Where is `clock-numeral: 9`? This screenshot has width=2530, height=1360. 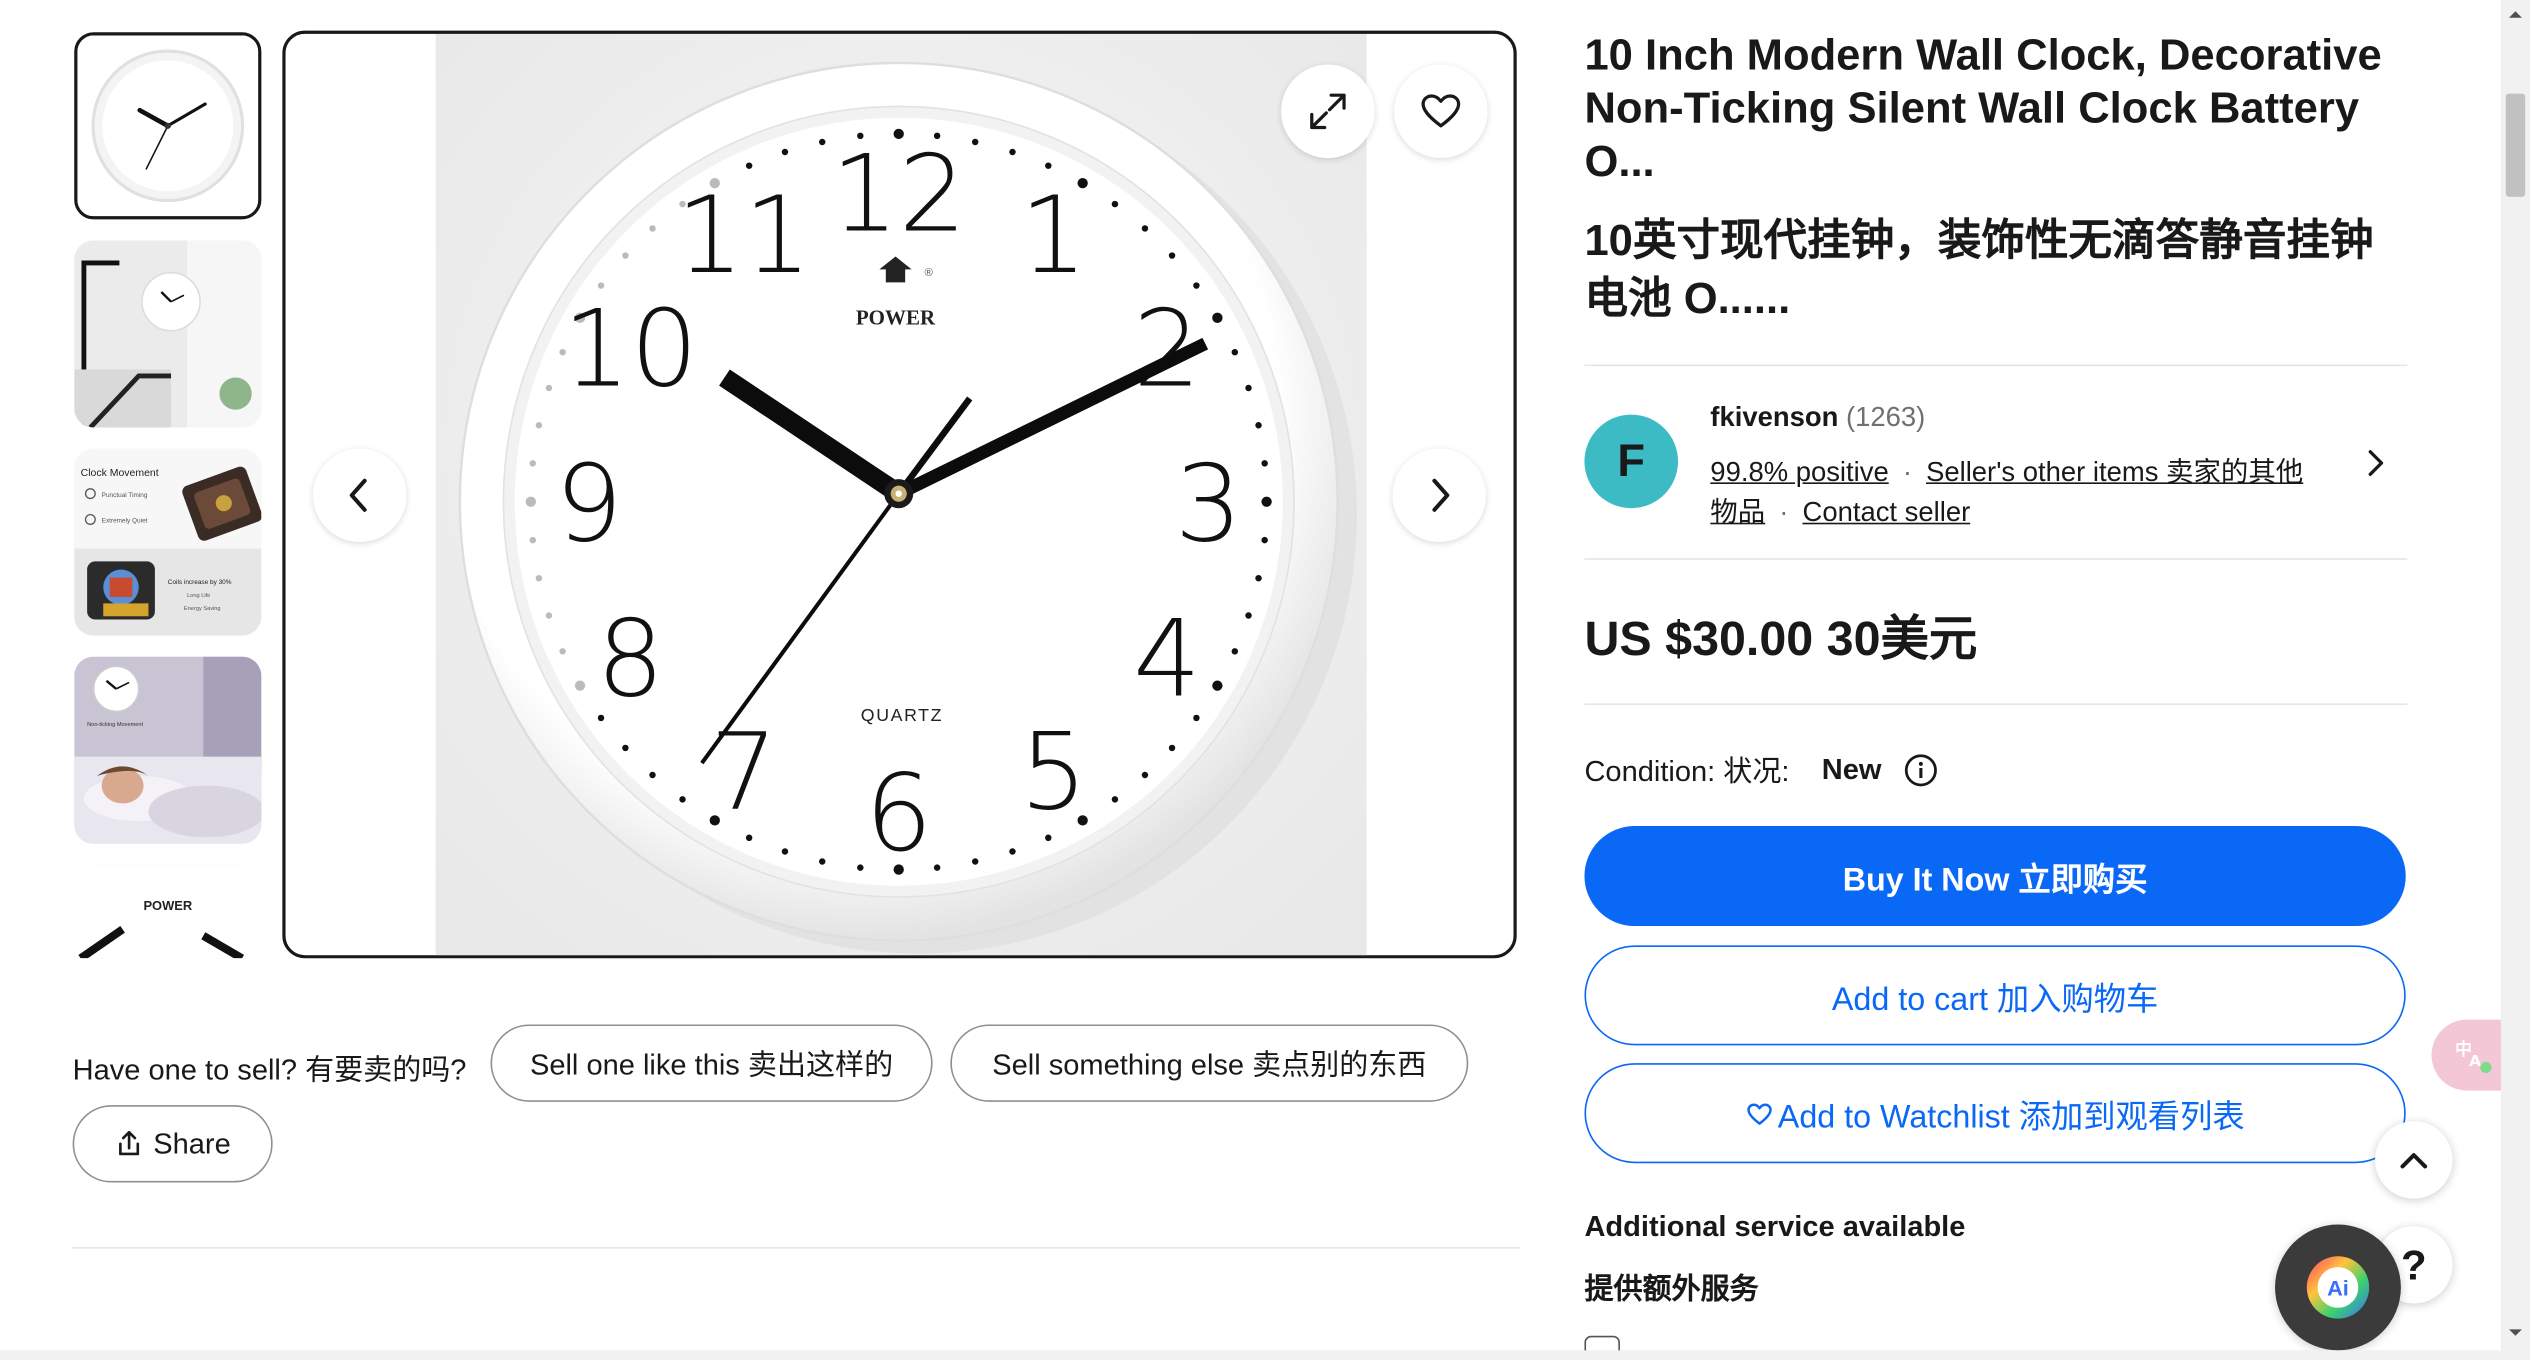 clock-numeral: 9 is located at coordinates (589, 504).